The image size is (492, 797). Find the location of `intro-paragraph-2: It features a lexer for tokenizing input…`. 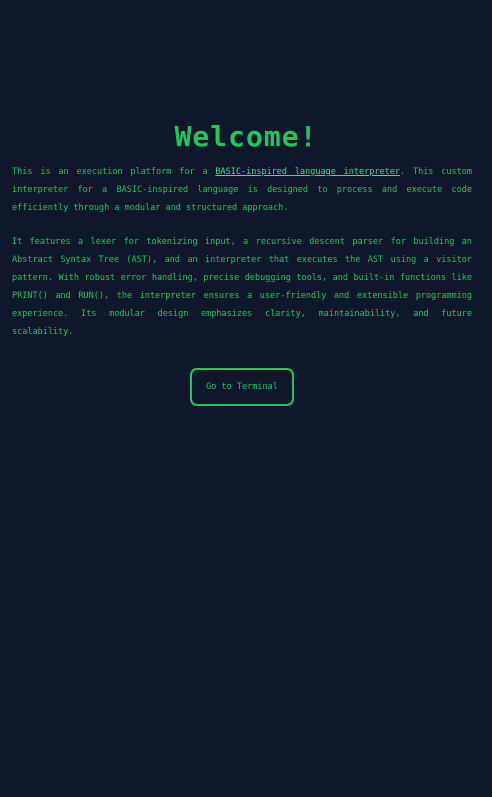

intro-paragraph-2: It features a lexer for tokenizing input… is located at coordinates (242, 287).